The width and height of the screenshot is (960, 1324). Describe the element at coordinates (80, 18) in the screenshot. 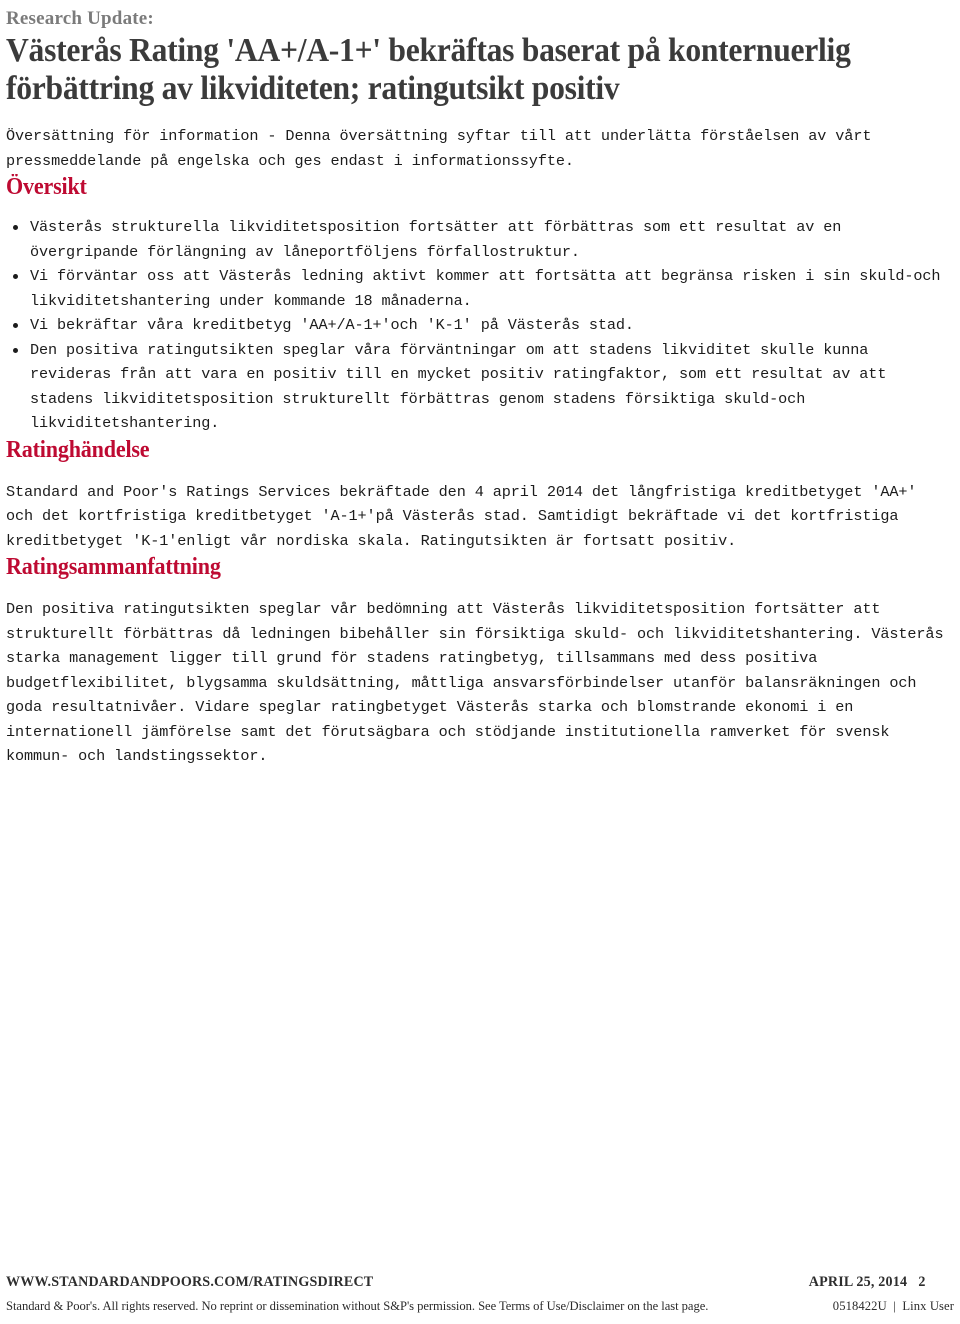

I see `research-update-kicker: Research Update:` at that location.